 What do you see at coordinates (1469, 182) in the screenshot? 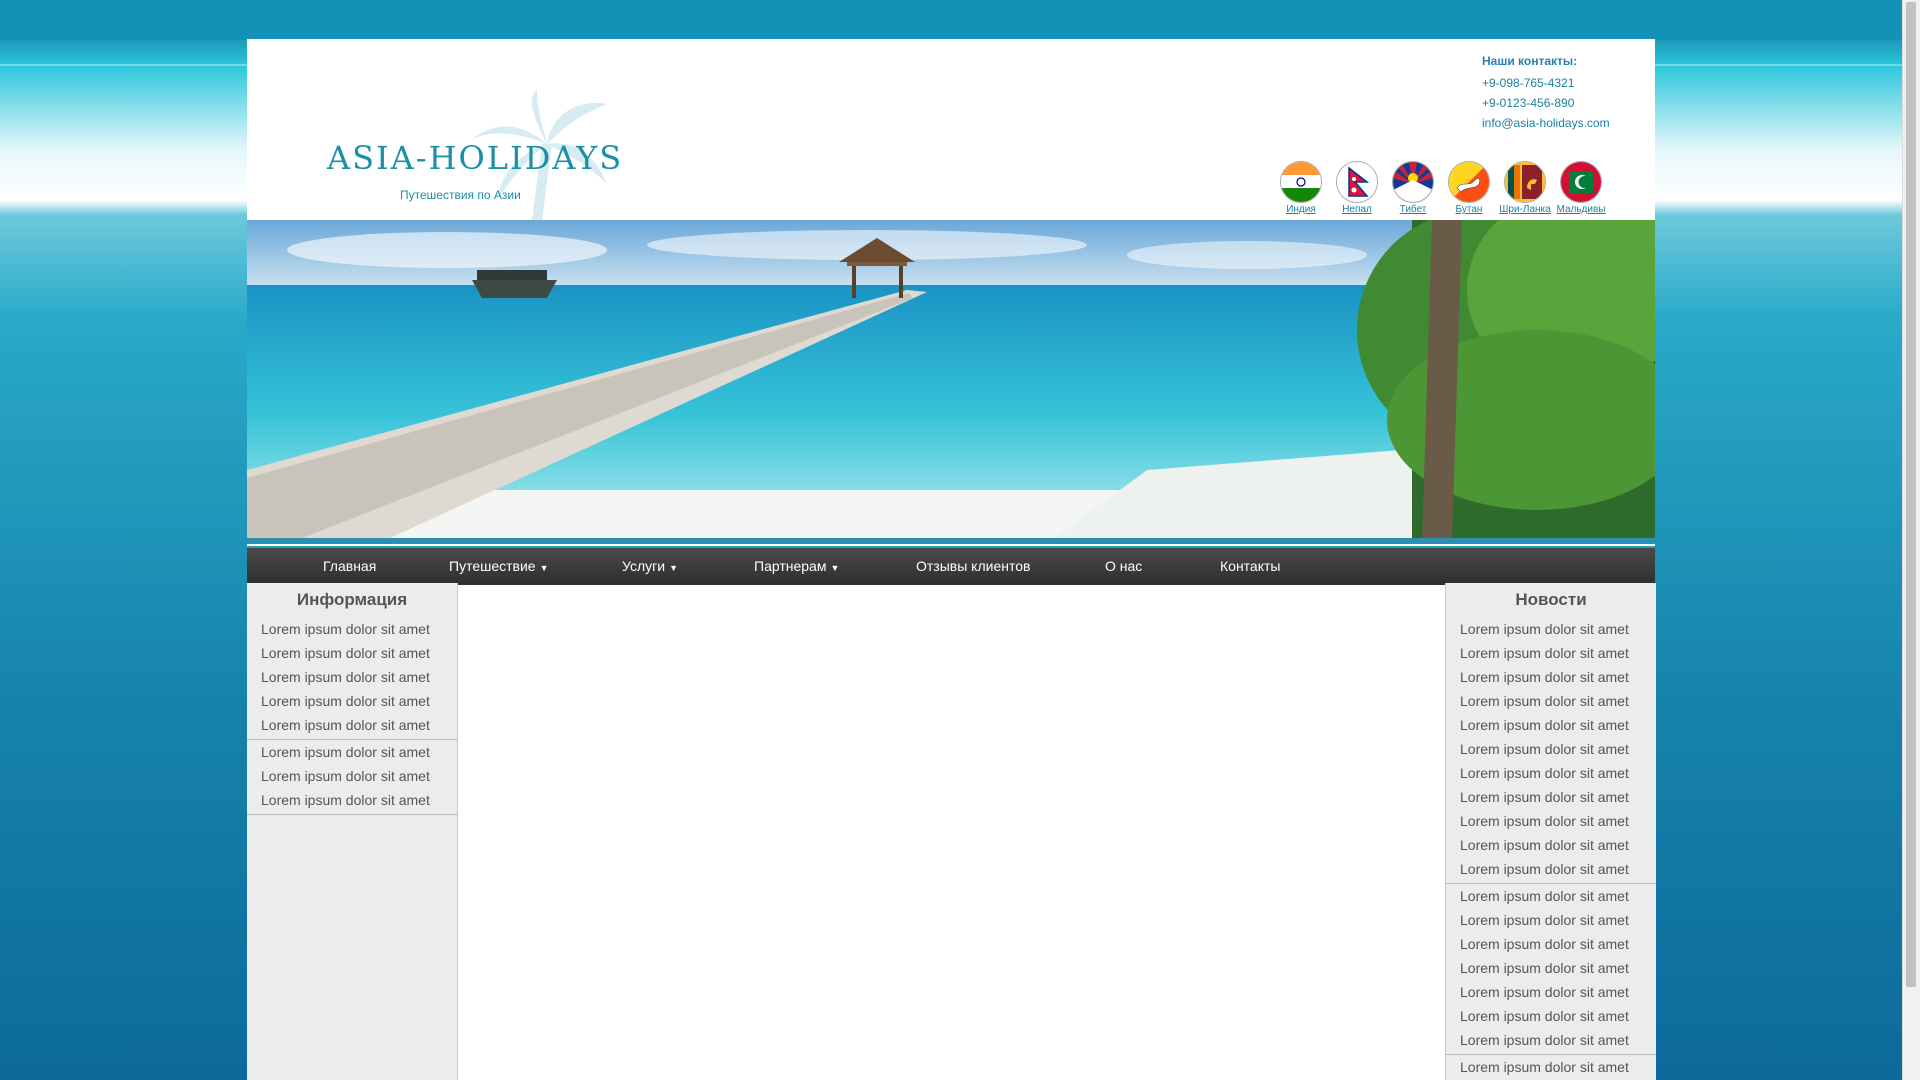
I see `bhutan-flag-icon` at bounding box center [1469, 182].